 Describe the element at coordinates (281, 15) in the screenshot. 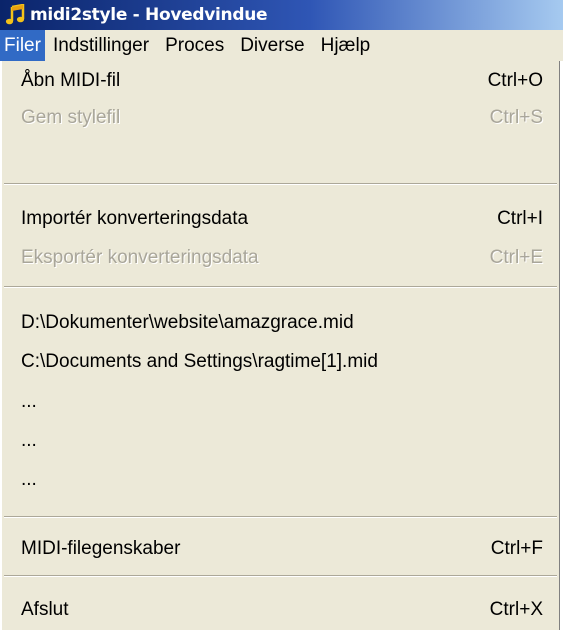

I see `title-bar: midi2style - Hovedvindue` at that location.